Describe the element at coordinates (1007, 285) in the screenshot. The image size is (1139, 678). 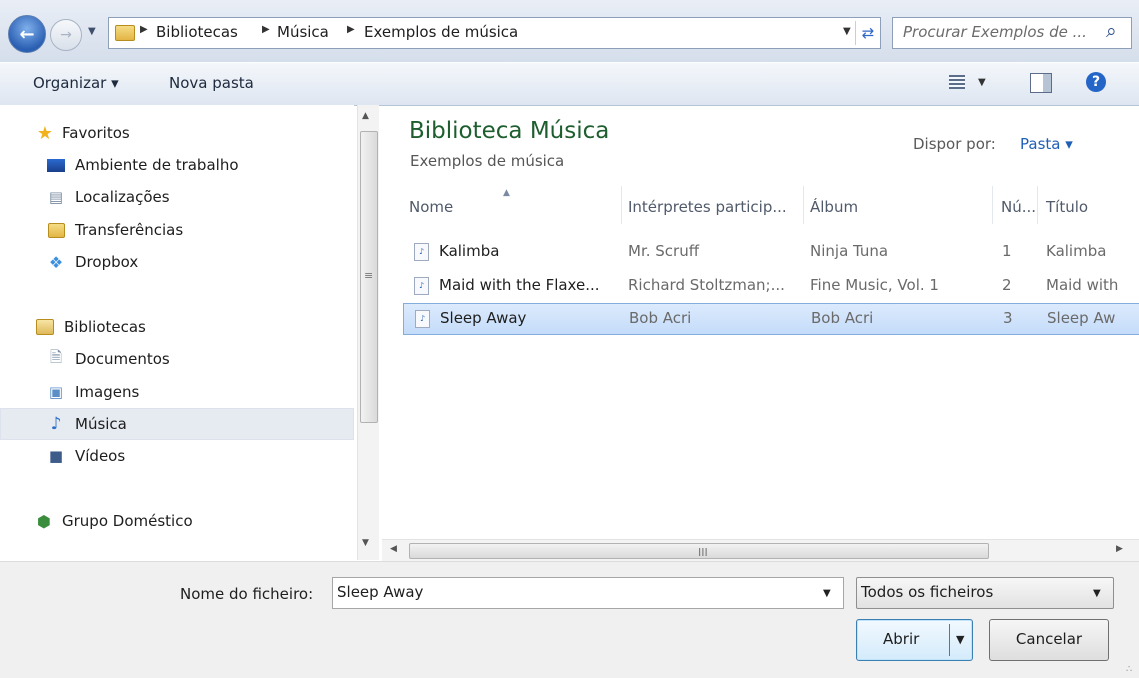
I see `file-number: 2` at that location.